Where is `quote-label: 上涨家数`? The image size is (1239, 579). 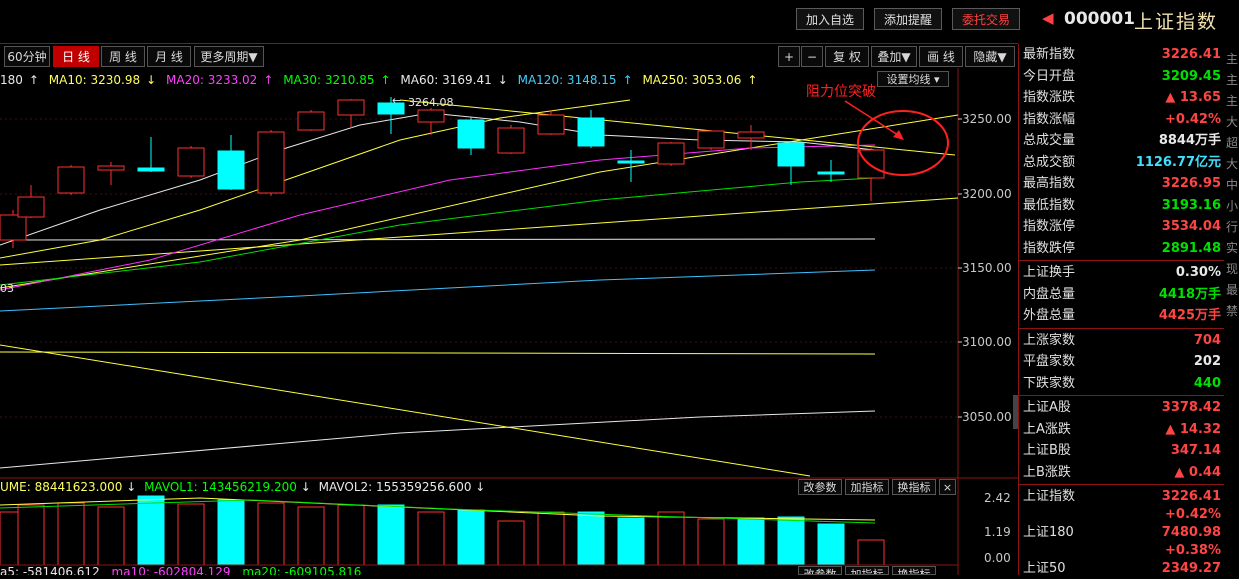 quote-label: 上涨家数 is located at coordinates (1049, 340).